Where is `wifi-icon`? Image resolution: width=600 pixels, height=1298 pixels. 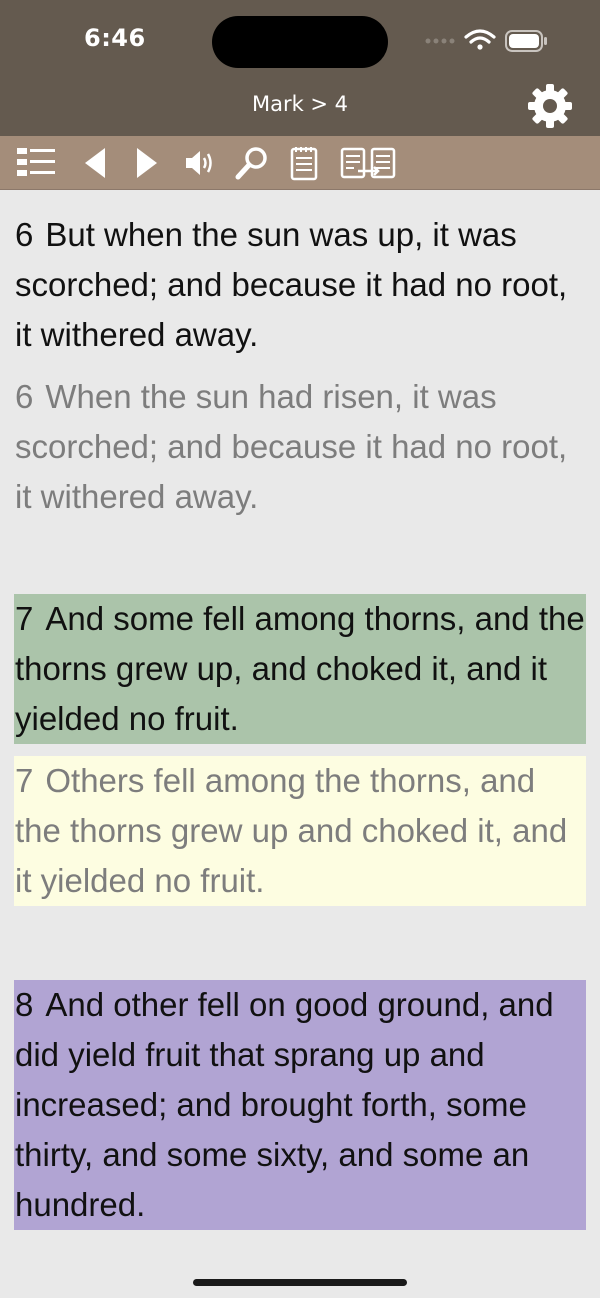 wifi-icon is located at coordinates (480, 39).